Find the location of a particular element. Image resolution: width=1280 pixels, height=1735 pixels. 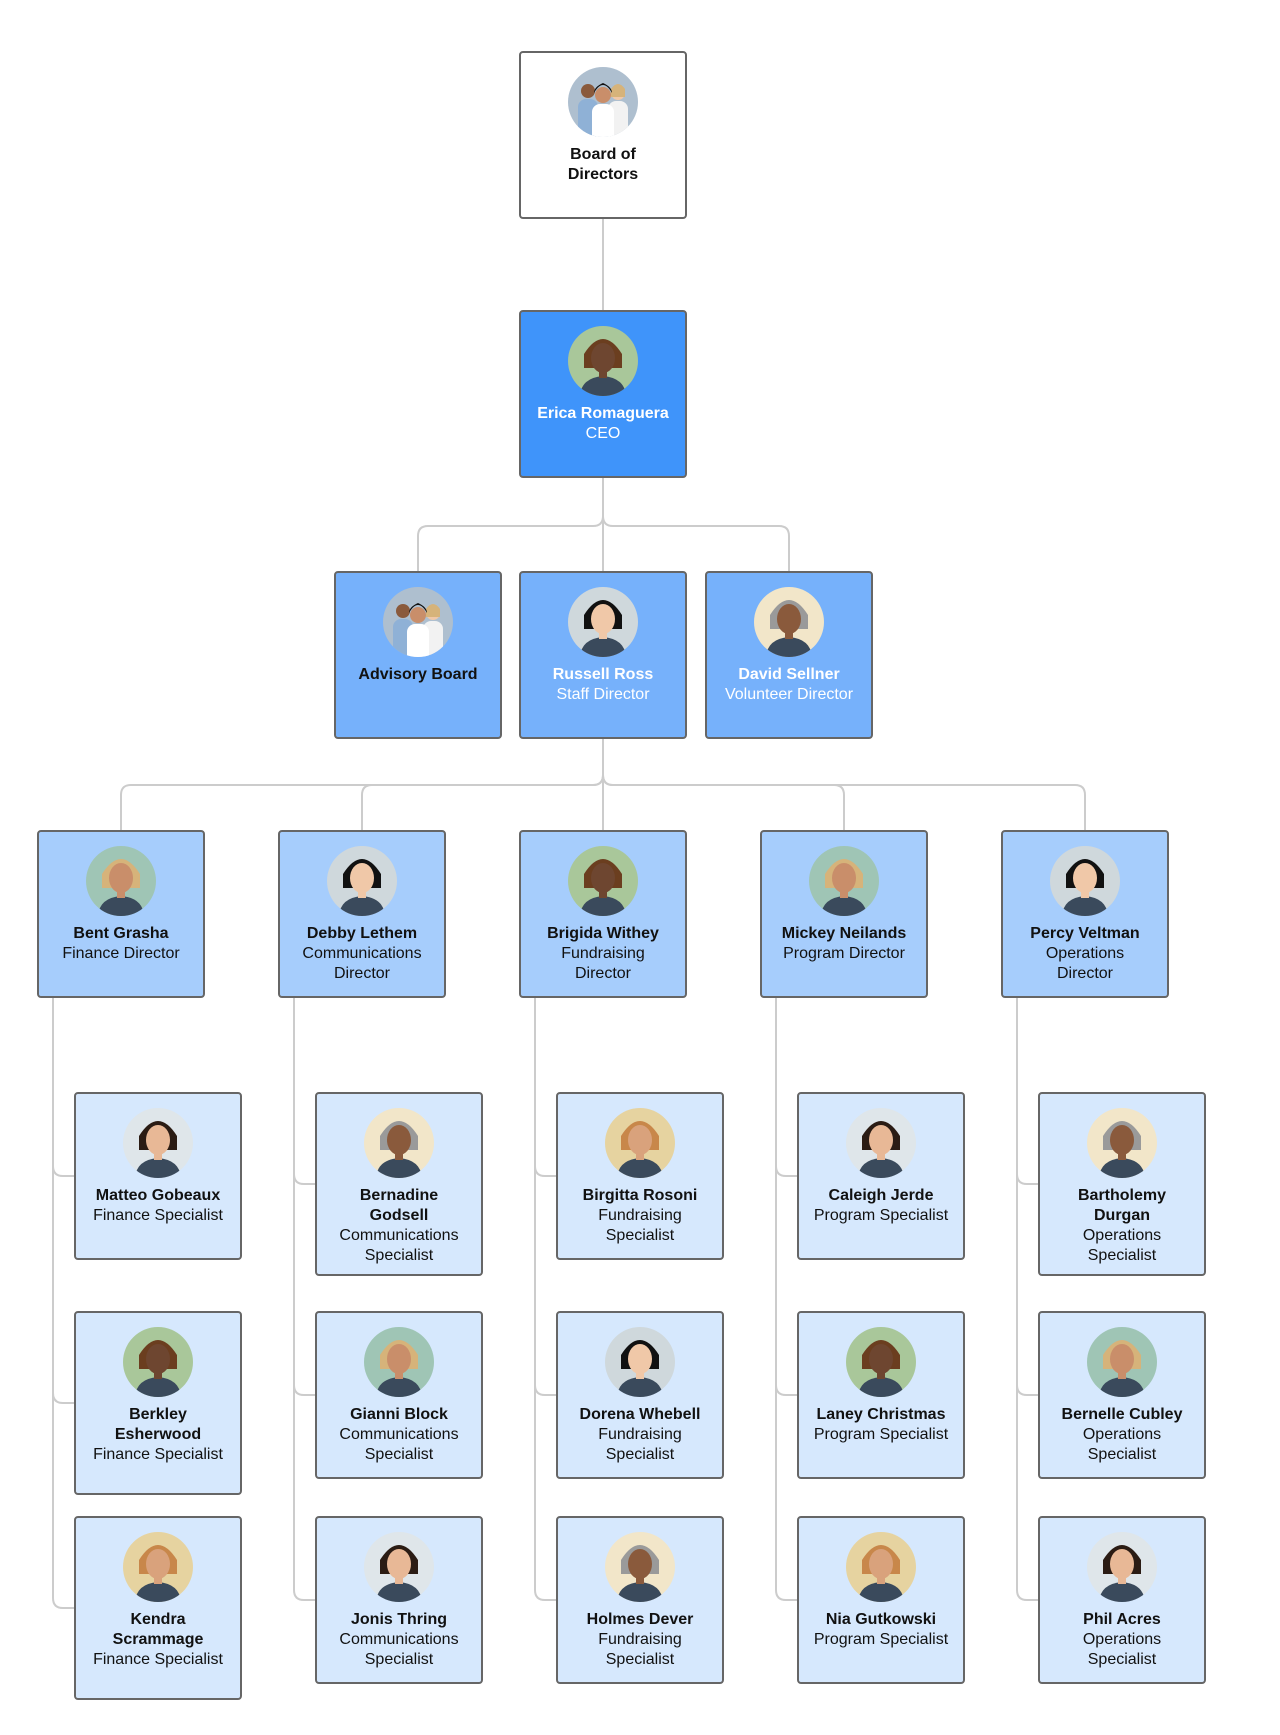

node-specialist: Bernelle Cubley Operations Specialist is located at coordinates (1122, 1395).